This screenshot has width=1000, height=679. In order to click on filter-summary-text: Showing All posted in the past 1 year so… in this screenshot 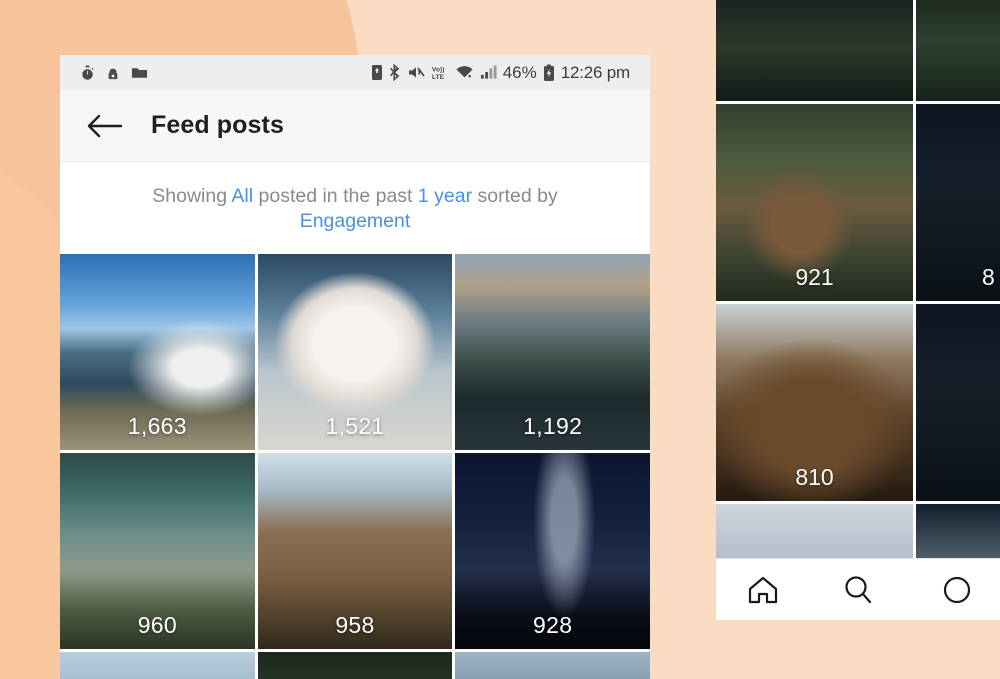, I will do `click(355, 209)`.